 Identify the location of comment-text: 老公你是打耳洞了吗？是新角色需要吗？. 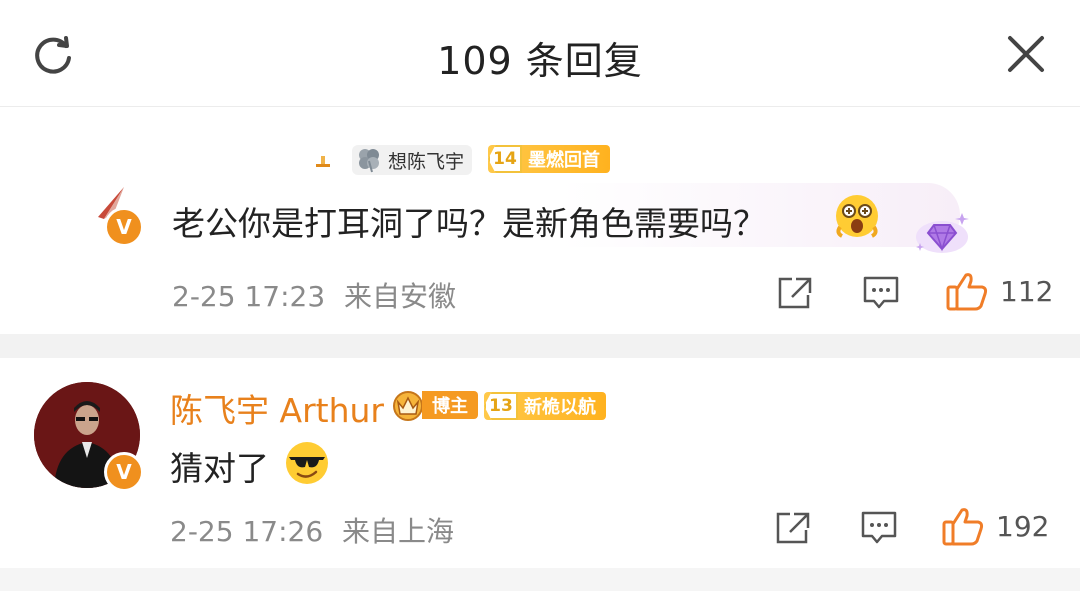
(469, 223).